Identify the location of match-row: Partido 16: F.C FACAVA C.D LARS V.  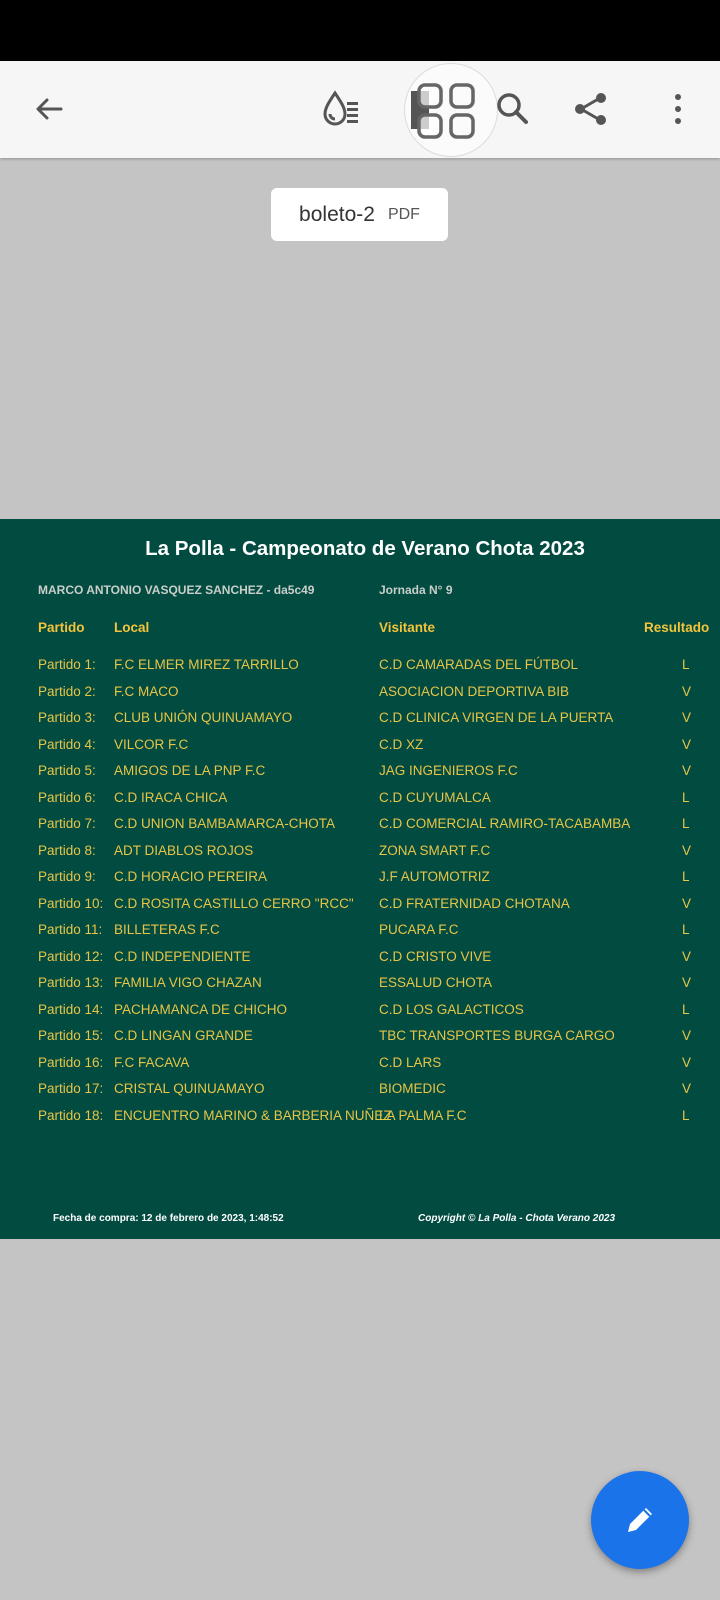
(360, 1068).